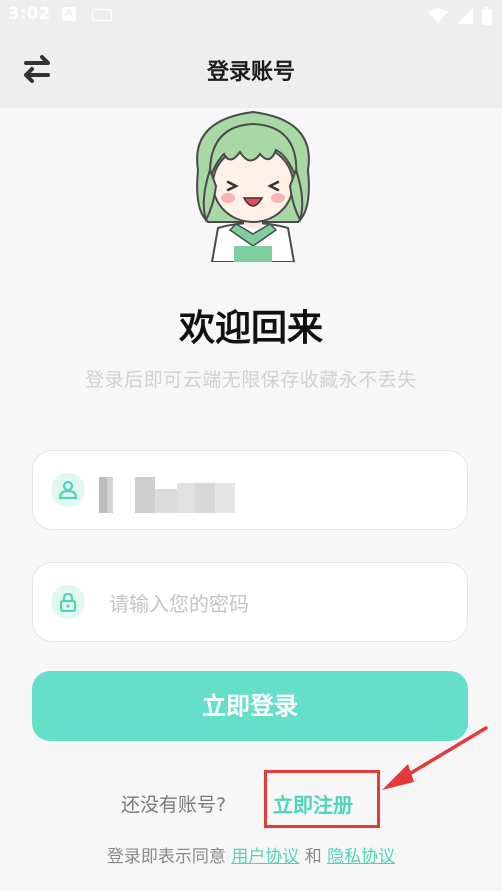  I want to click on battery-icon, so click(487, 15).